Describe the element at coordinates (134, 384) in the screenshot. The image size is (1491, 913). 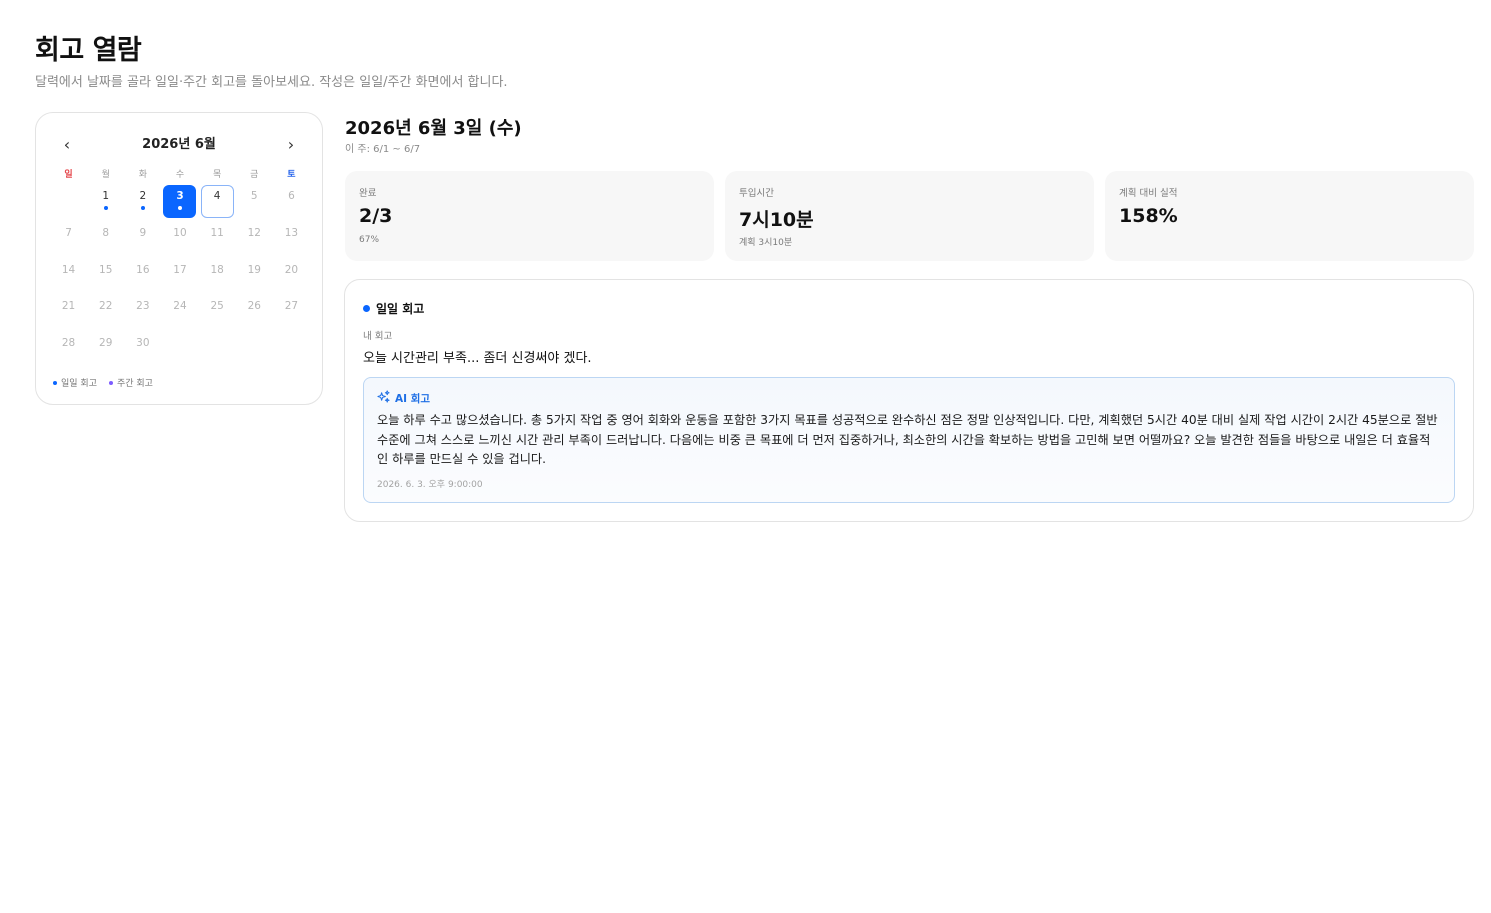
I see `legend-label: 주간 회고` at that location.